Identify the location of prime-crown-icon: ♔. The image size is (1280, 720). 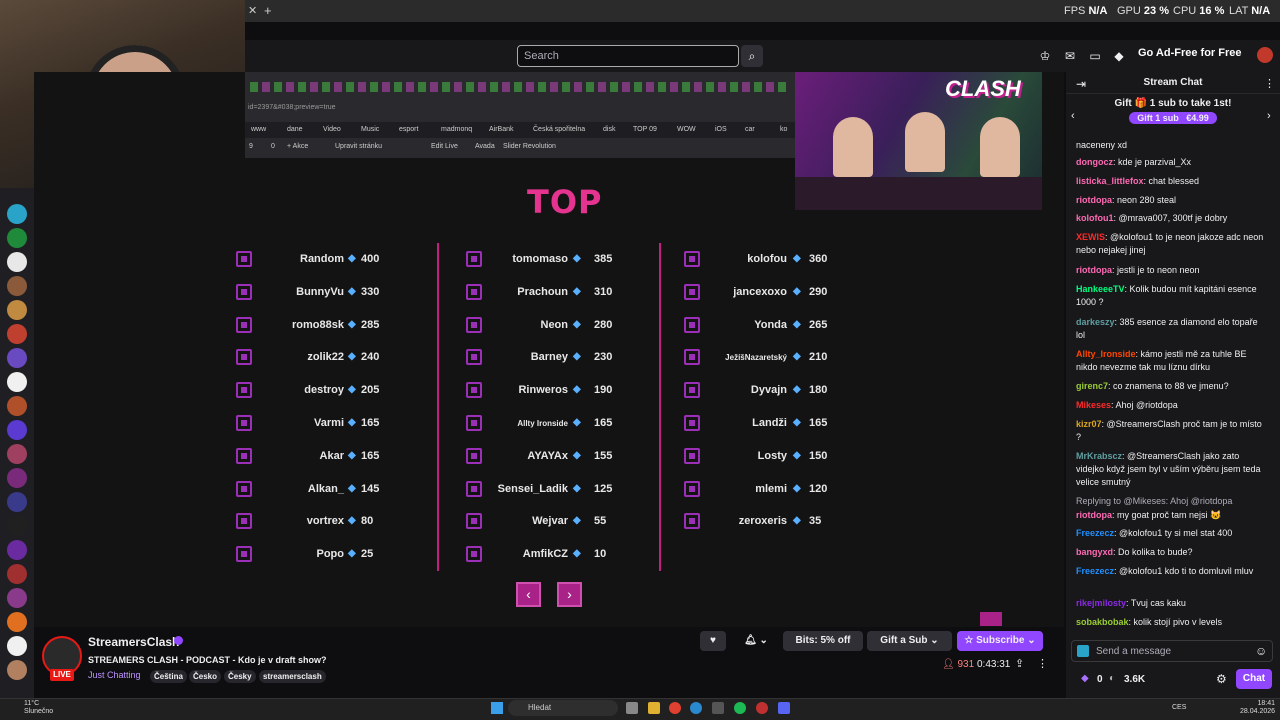
(1045, 56).